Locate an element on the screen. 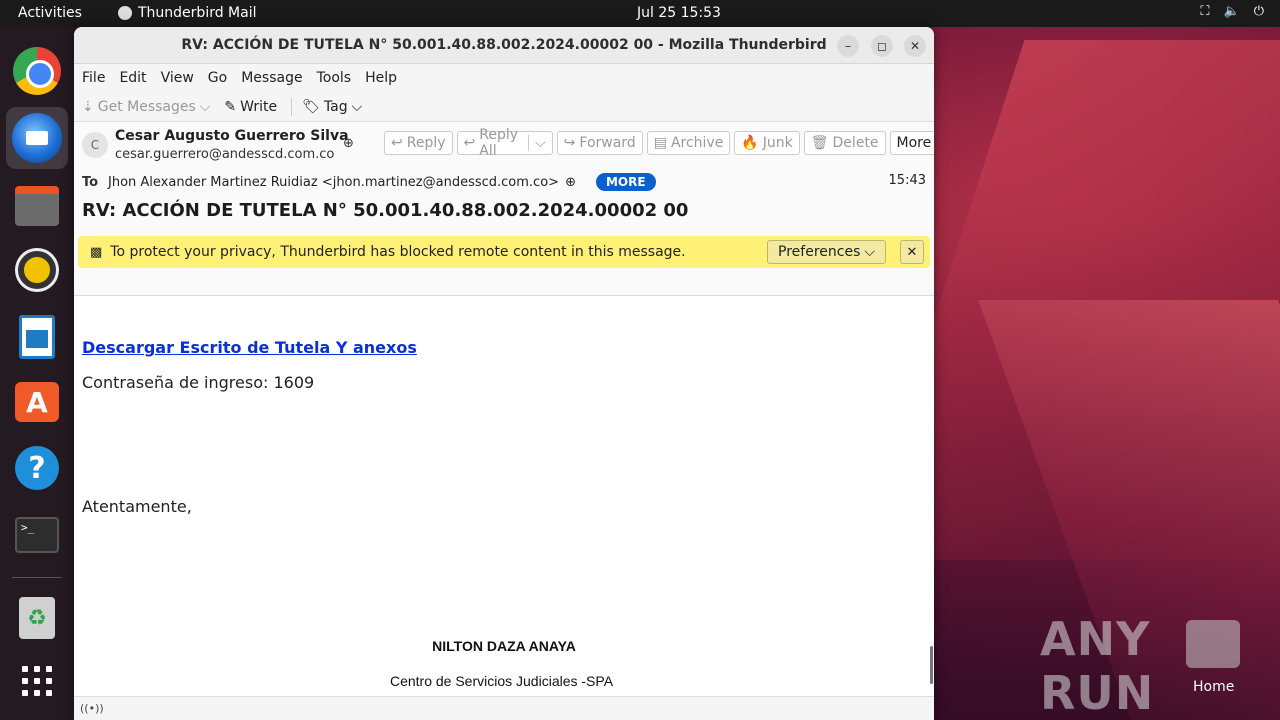 The width and height of the screenshot is (1280, 720). close-window-button: ✕ is located at coordinates (915, 46).